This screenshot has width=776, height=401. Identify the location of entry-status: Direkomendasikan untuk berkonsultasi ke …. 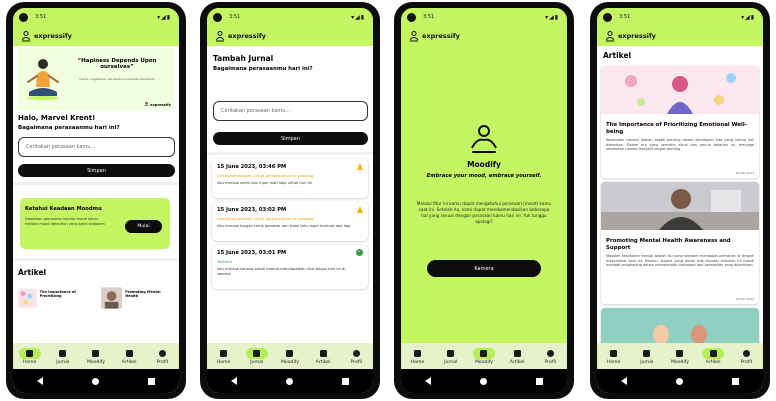
(265, 175).